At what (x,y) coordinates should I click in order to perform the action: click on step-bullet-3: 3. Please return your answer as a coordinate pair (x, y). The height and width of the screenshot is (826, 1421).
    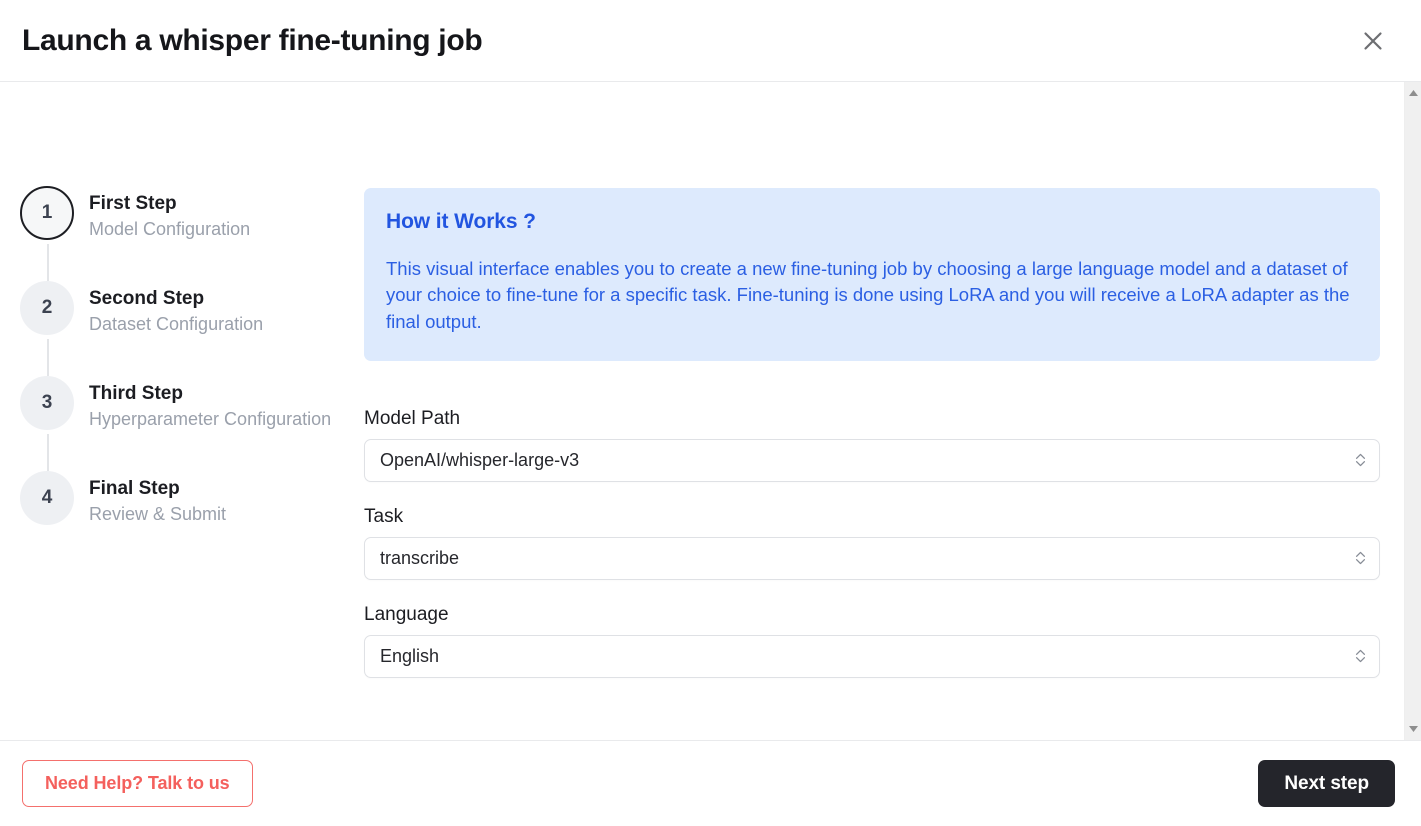
    Looking at the image, I should click on (47, 403).